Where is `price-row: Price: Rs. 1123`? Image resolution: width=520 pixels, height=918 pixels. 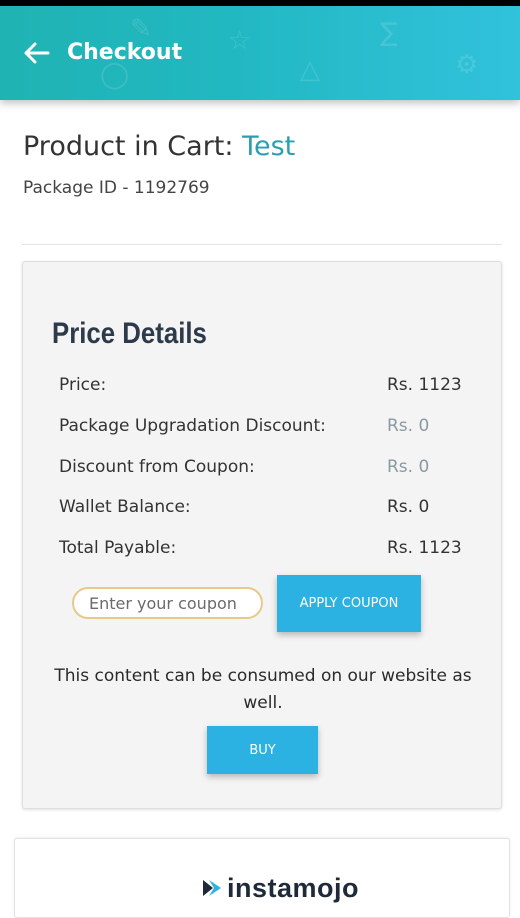
price-row: Price: Rs. 1123 is located at coordinates (269, 387).